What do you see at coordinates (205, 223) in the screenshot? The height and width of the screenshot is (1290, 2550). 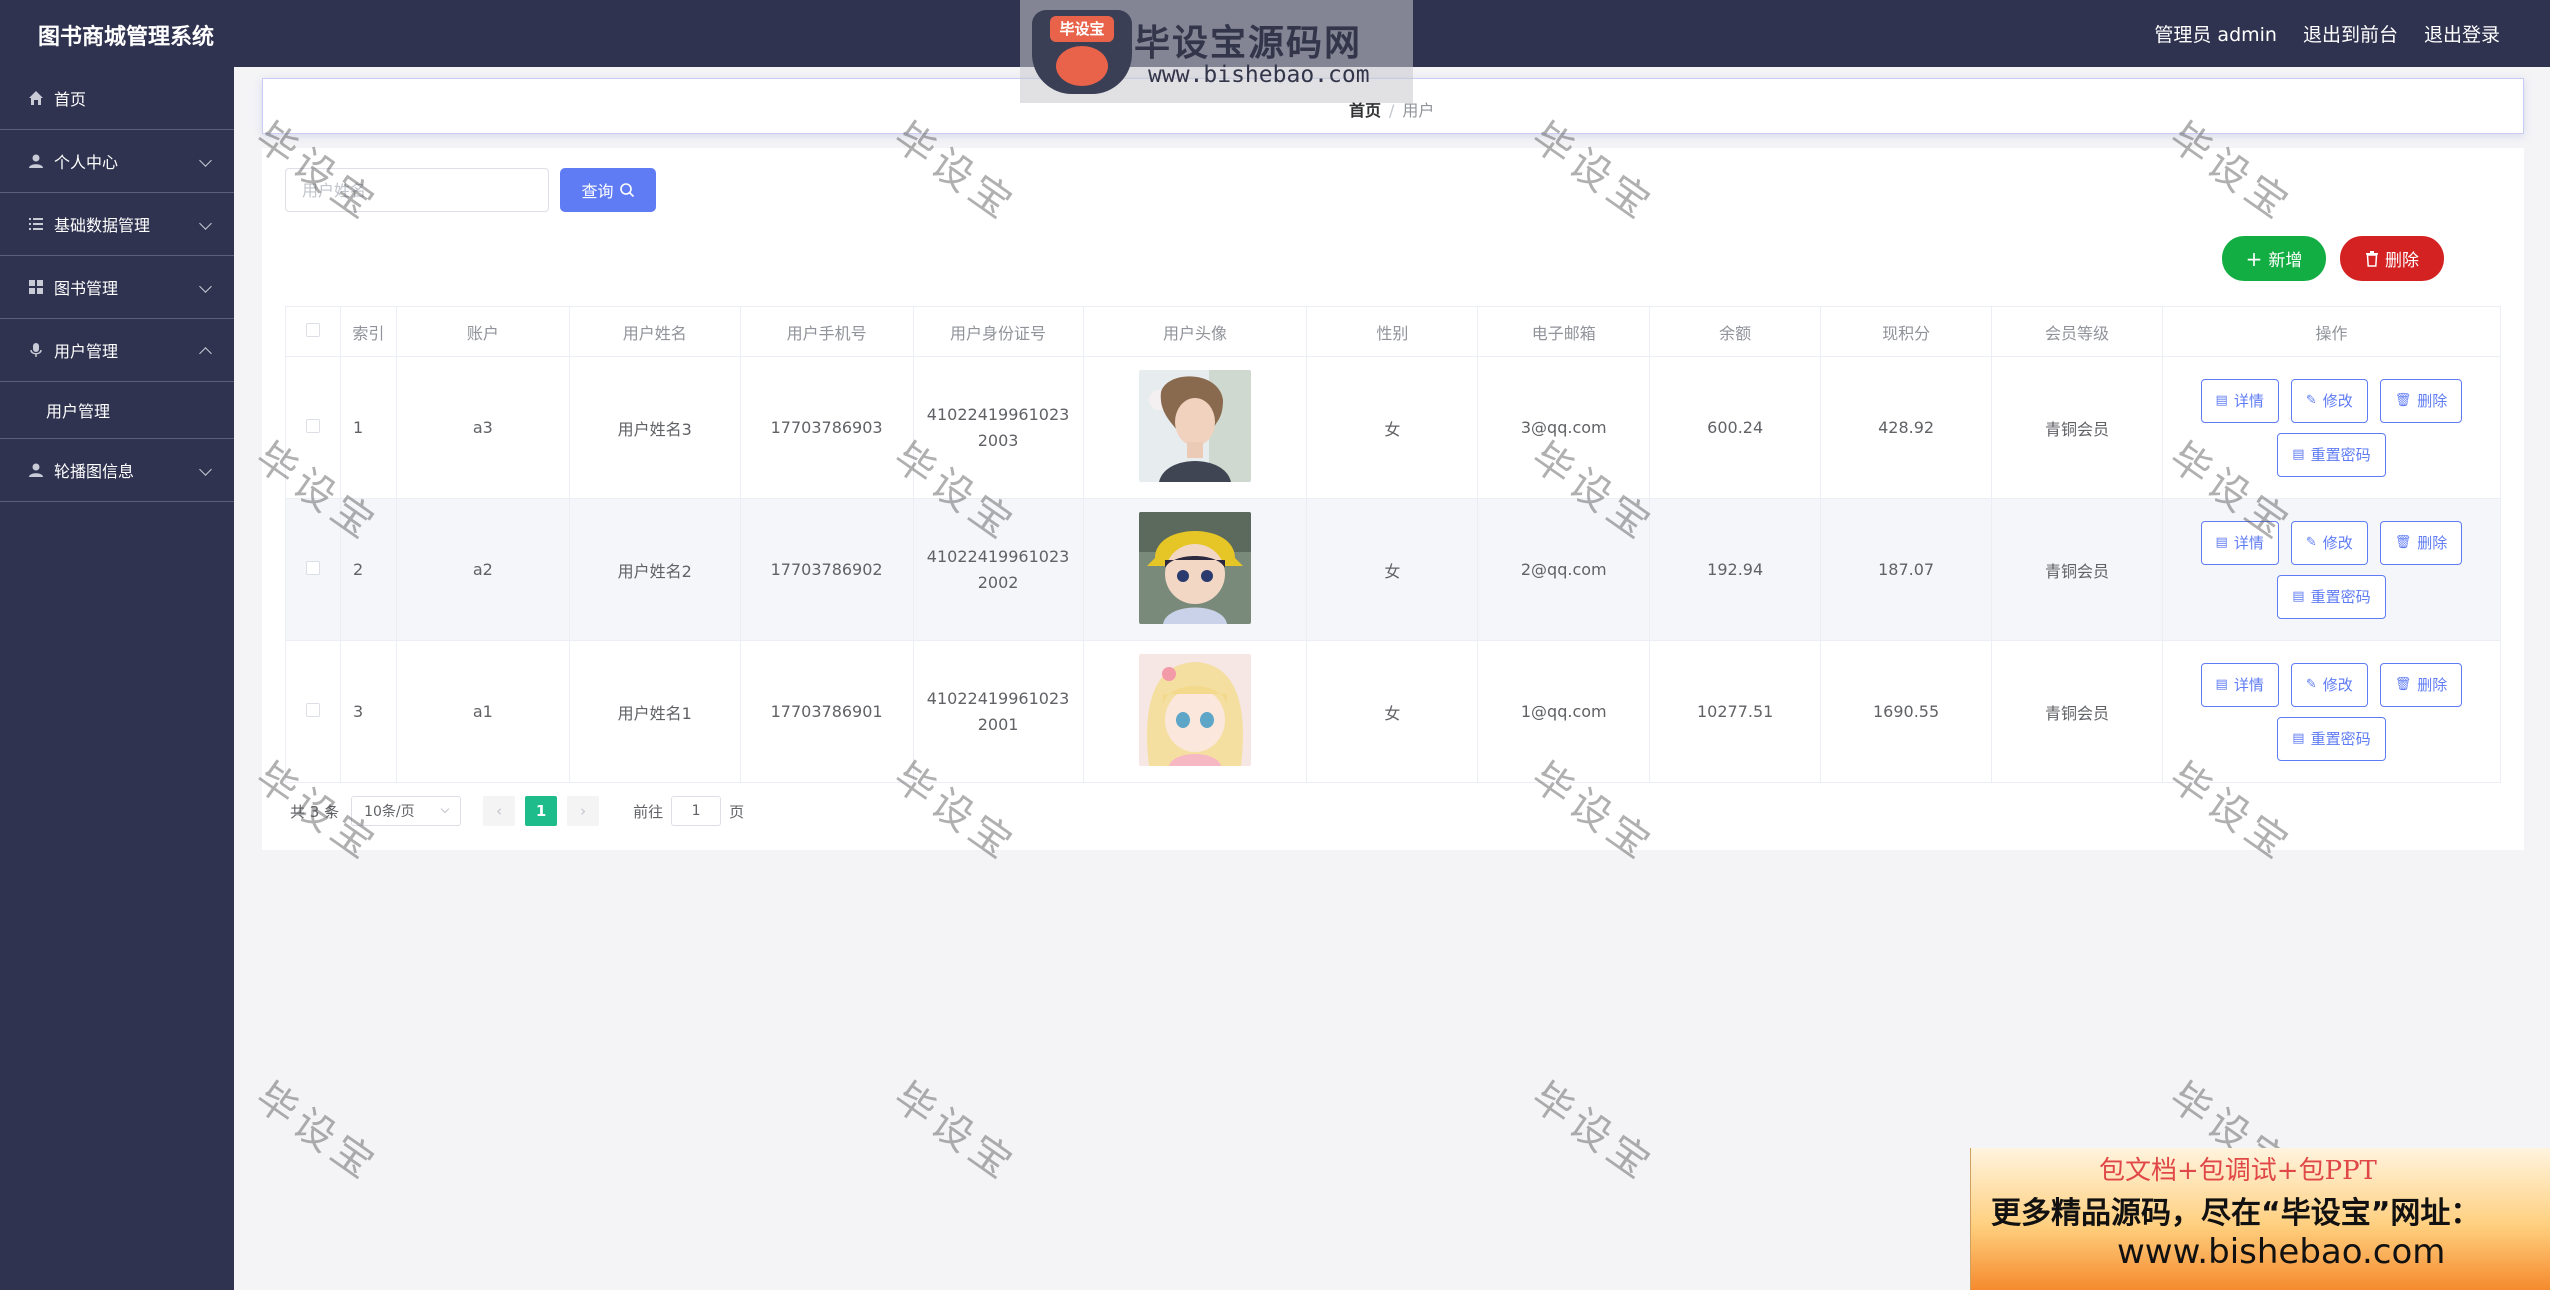 I see `chevron-down-icon` at bounding box center [205, 223].